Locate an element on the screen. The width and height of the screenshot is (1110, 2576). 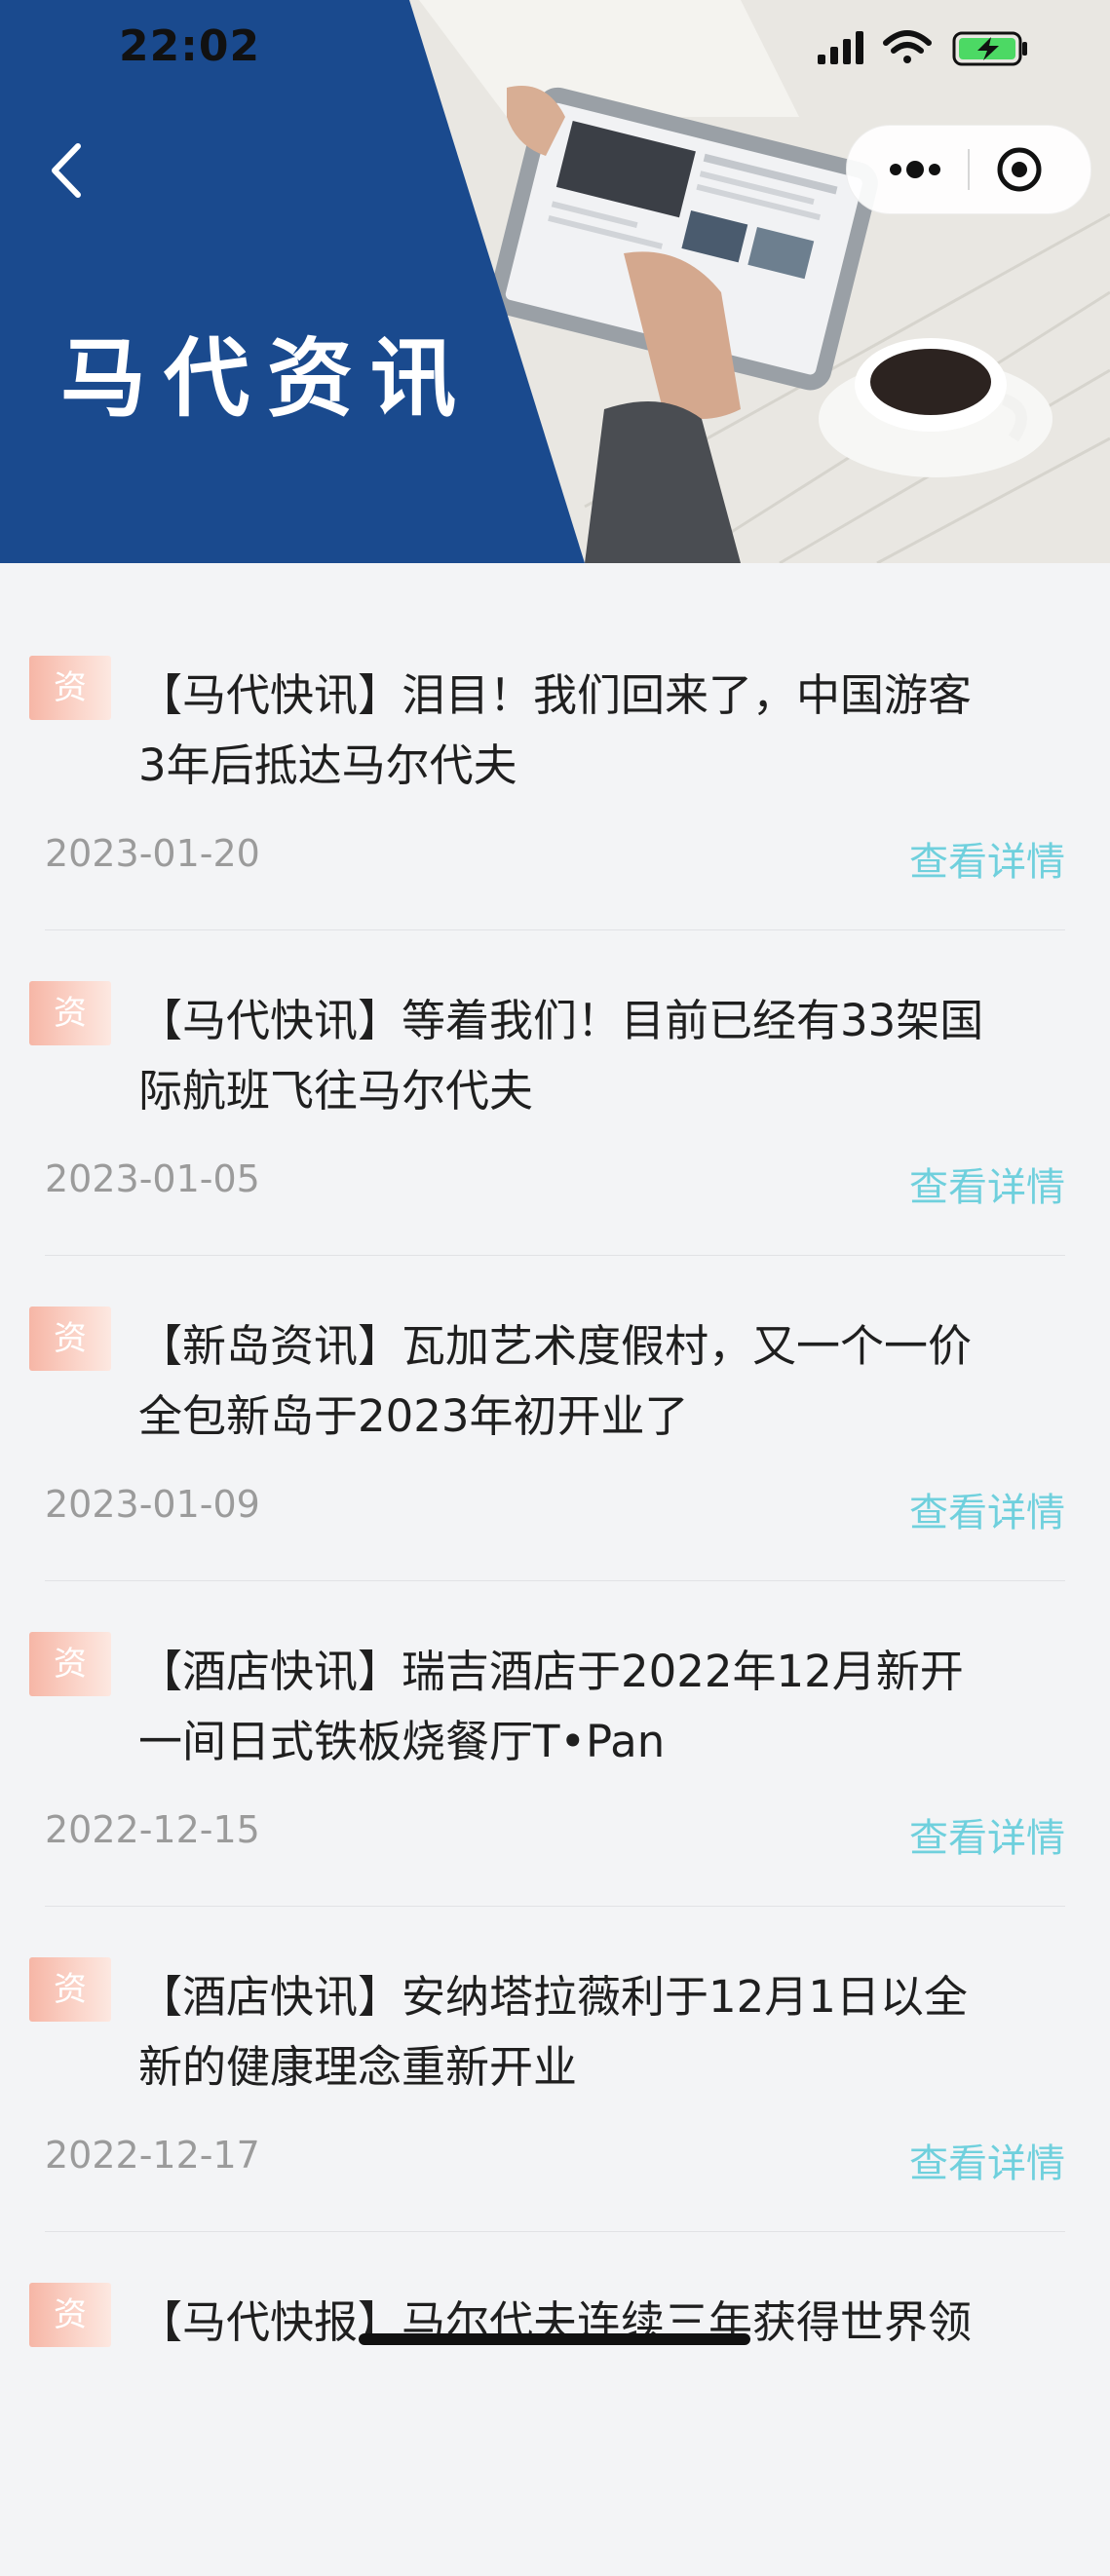
news-title-line: 【酒店快讯】安纳塔拉薇利于12月1日以全 is located at coordinates (553, 1997).